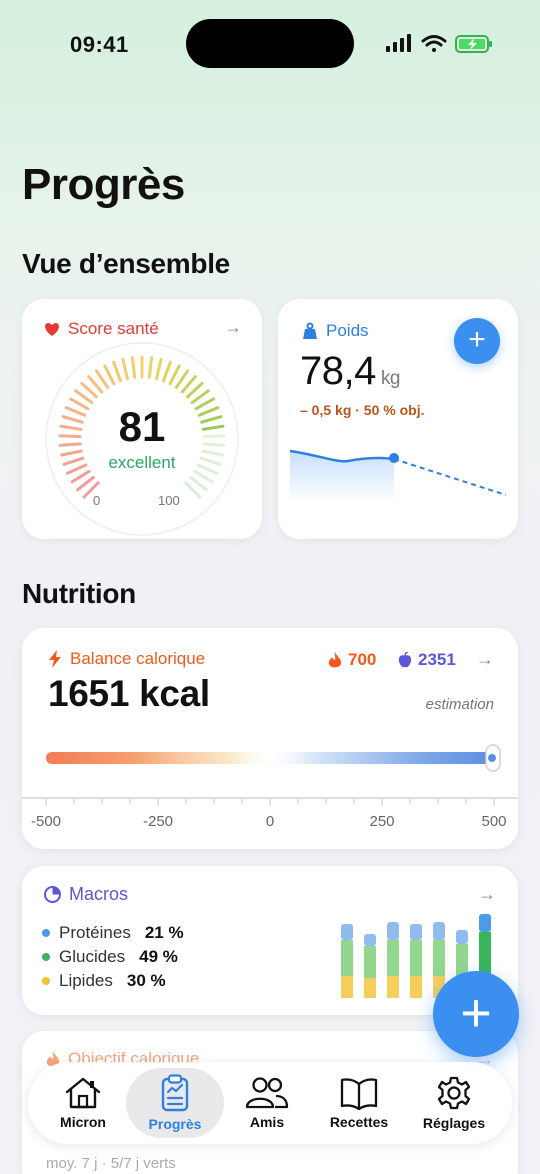 The image size is (540, 1174). What do you see at coordinates (79, 593) in the screenshot?
I see `nutrition-heading: Nutrition` at bounding box center [79, 593].